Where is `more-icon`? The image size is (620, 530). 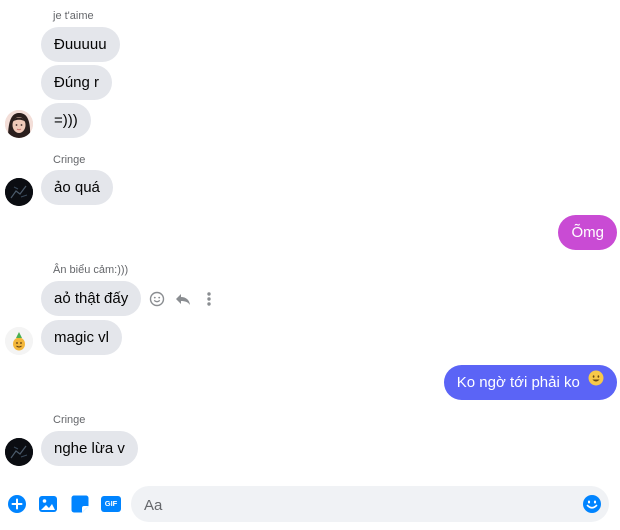
more-icon is located at coordinates (209, 299).